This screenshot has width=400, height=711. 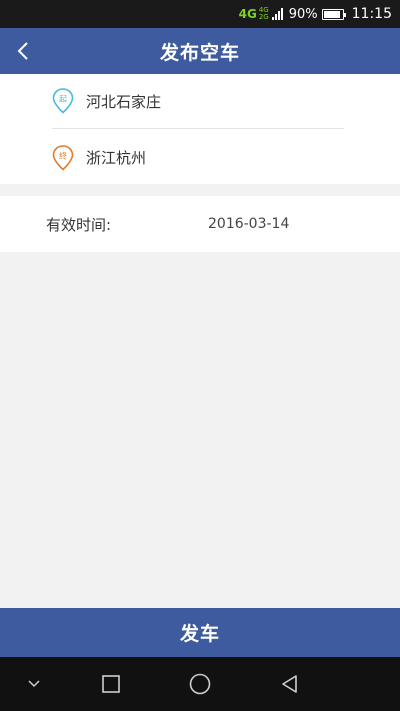 I want to click on start-pin-label: 起, so click(x=63, y=99).